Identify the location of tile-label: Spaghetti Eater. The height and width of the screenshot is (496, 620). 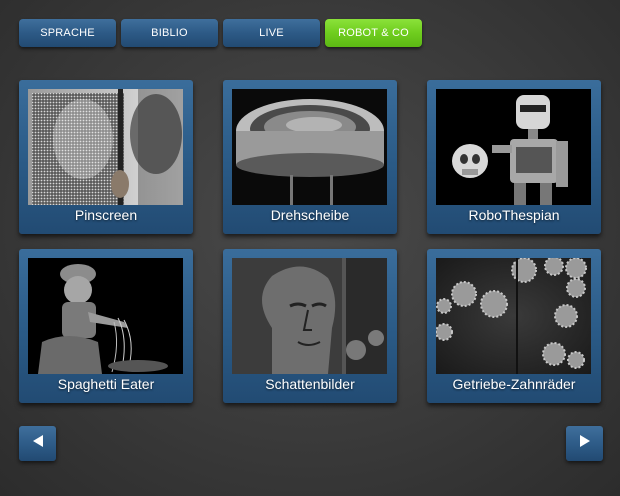
(106, 384).